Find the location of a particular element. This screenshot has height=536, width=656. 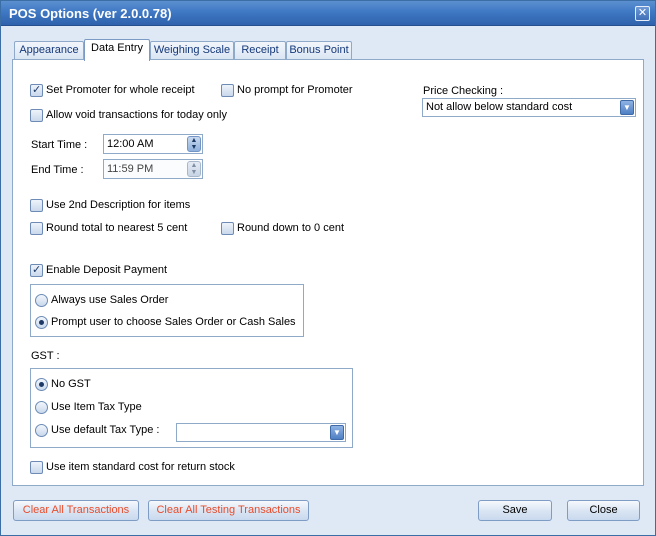

price-checking-label: Price Checking : is located at coordinates (463, 91).